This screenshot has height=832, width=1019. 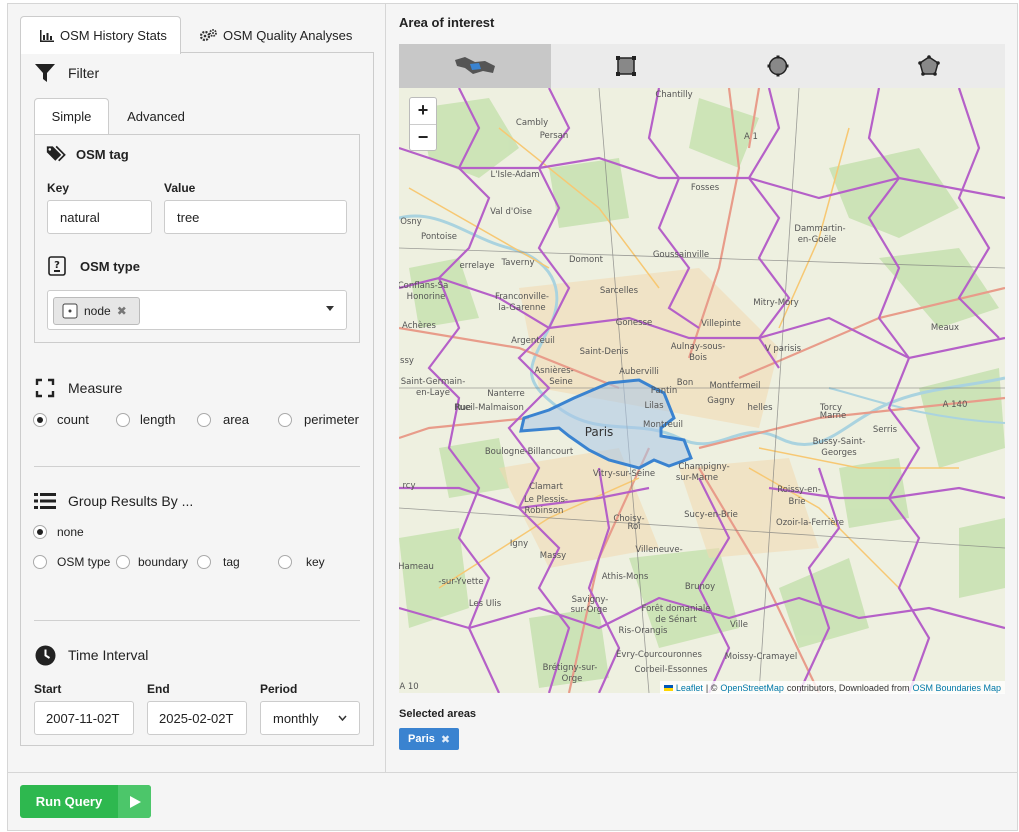 What do you see at coordinates (624, 474) in the screenshot?
I see `svg-text: Vitry-sur-Seine` at bounding box center [624, 474].